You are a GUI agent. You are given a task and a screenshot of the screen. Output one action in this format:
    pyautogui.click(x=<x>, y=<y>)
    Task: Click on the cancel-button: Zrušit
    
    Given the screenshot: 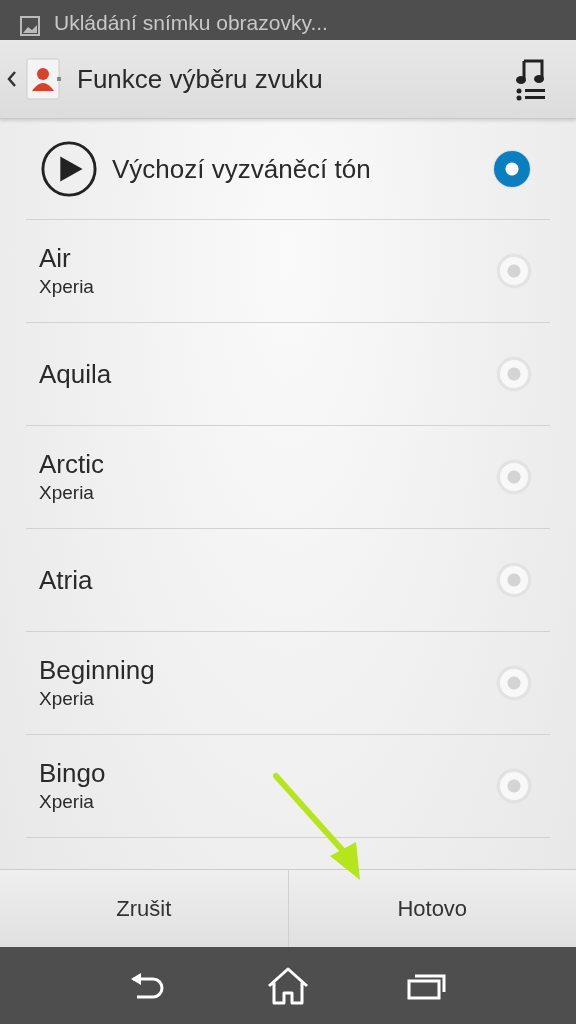 What is the action you would take?
    pyautogui.click(x=144, y=908)
    